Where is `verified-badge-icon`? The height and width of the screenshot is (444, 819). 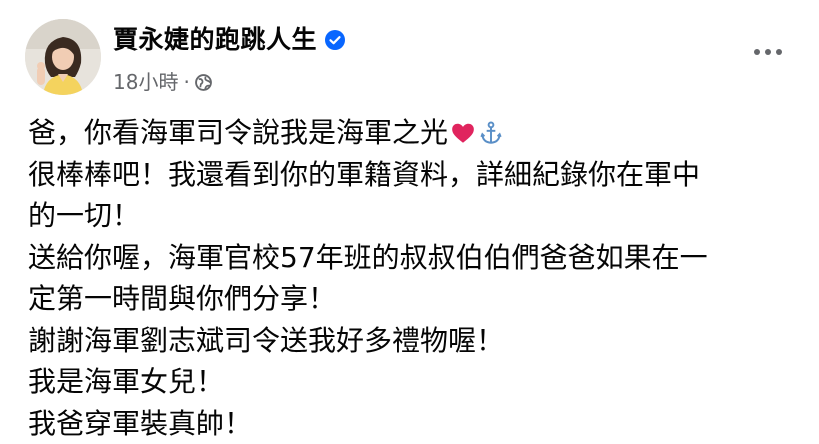
verified-badge-icon is located at coordinates (335, 40).